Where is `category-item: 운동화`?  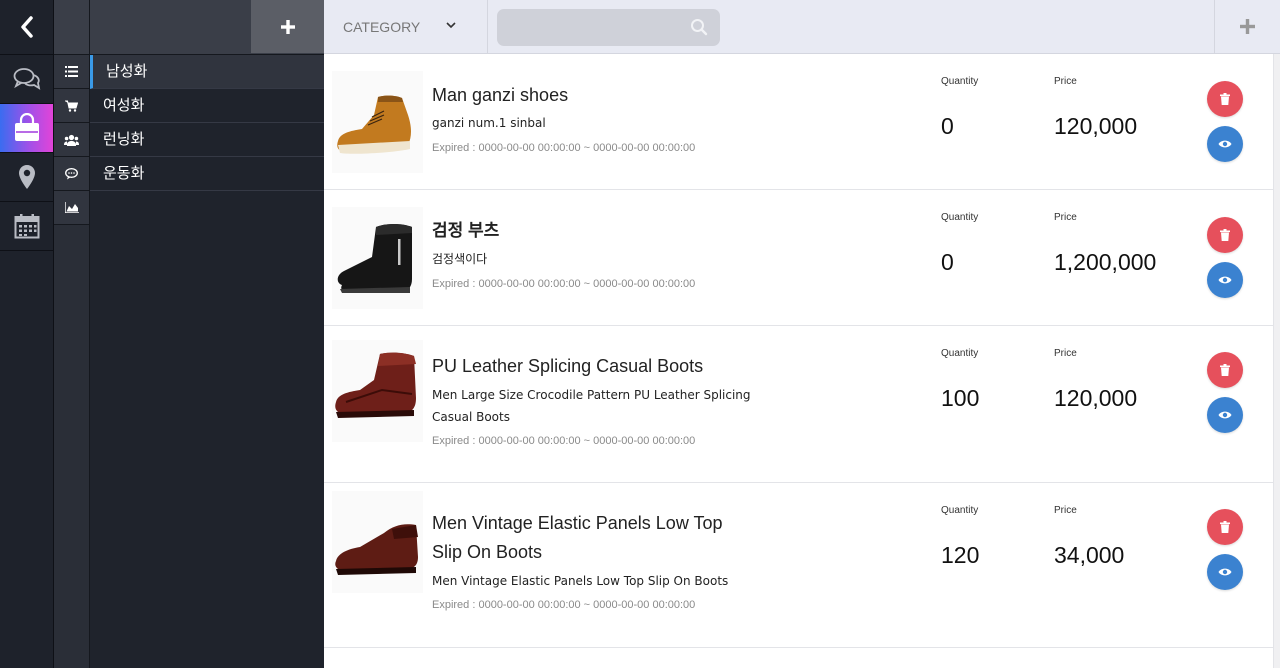
category-item: 운동화 is located at coordinates (207, 174).